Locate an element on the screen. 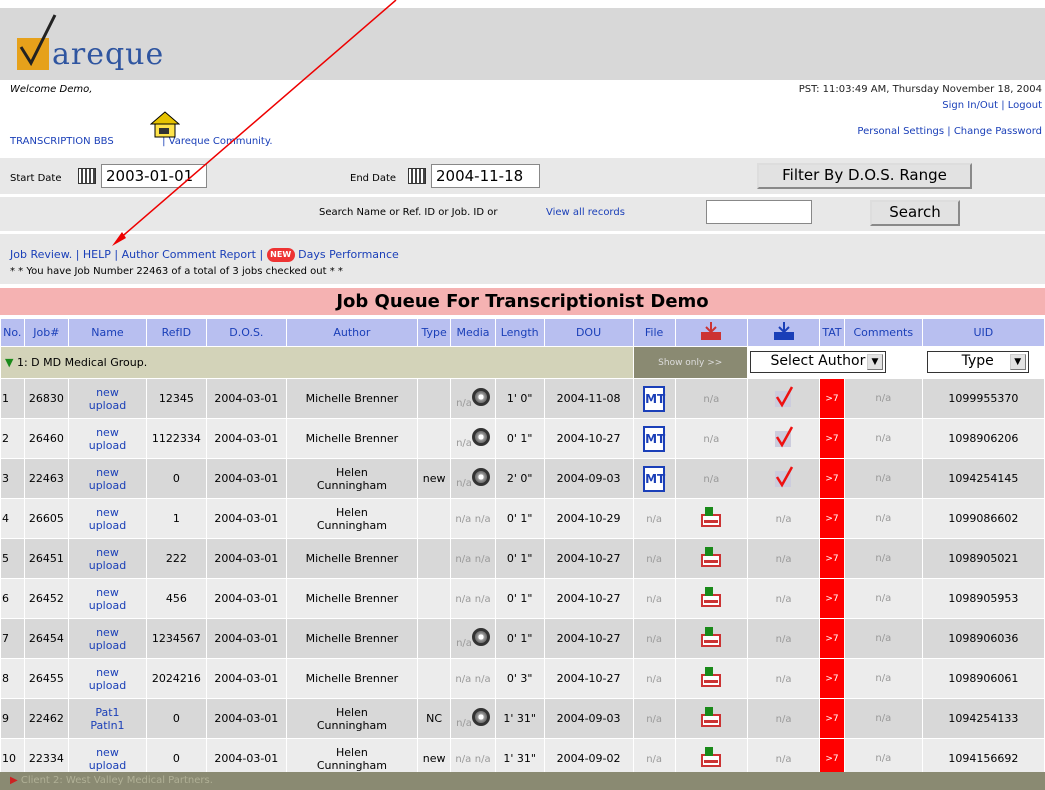 The height and width of the screenshot is (790, 1045). annotation-arrow is located at coordinates (254, 123).